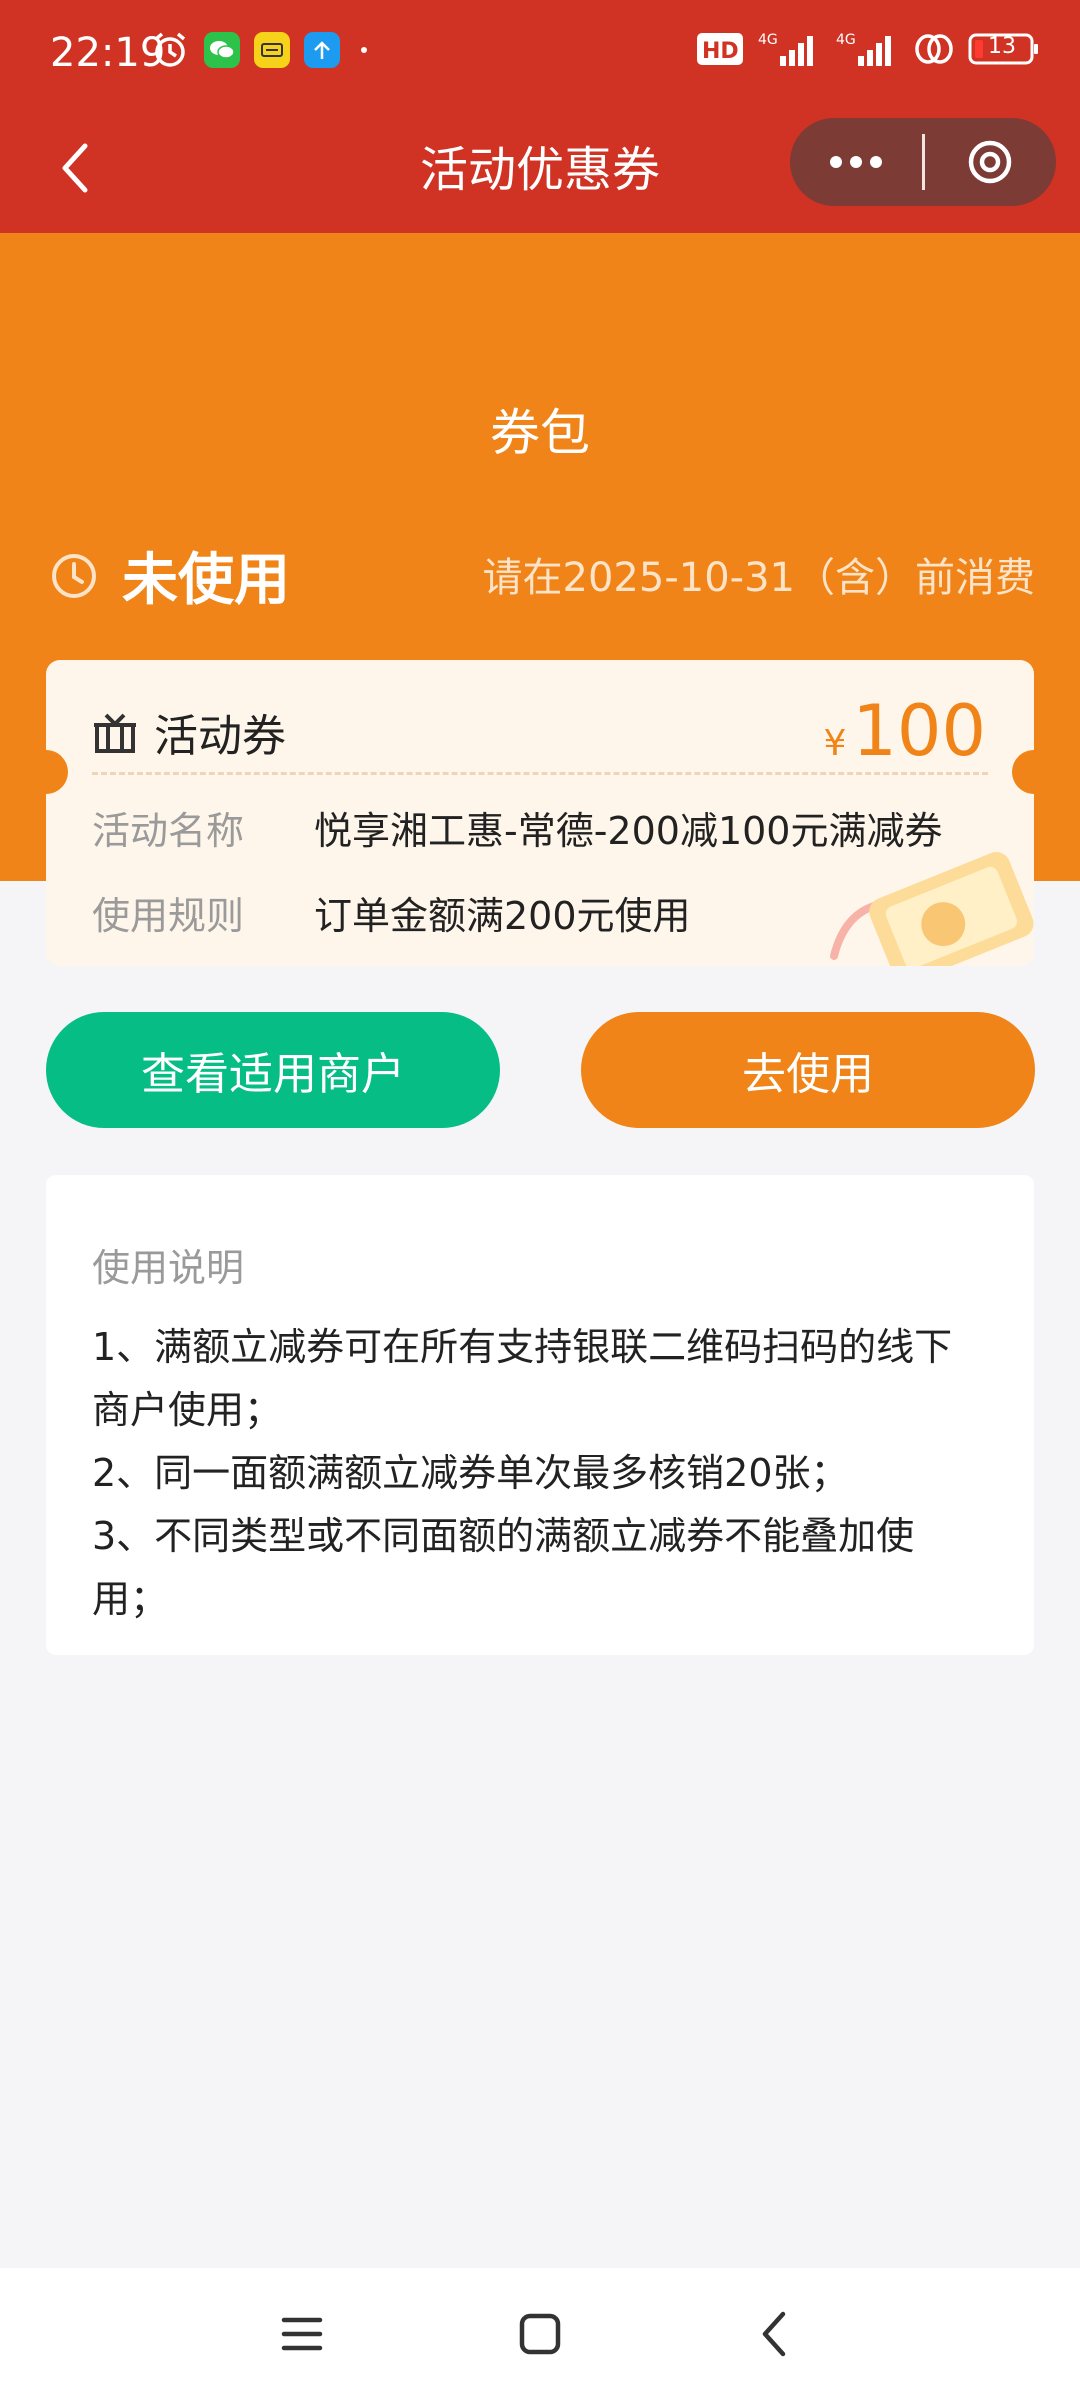 Image resolution: width=1080 pixels, height=2400 pixels. What do you see at coordinates (1034, 772) in the screenshot?
I see `coupon-notch-right` at bounding box center [1034, 772].